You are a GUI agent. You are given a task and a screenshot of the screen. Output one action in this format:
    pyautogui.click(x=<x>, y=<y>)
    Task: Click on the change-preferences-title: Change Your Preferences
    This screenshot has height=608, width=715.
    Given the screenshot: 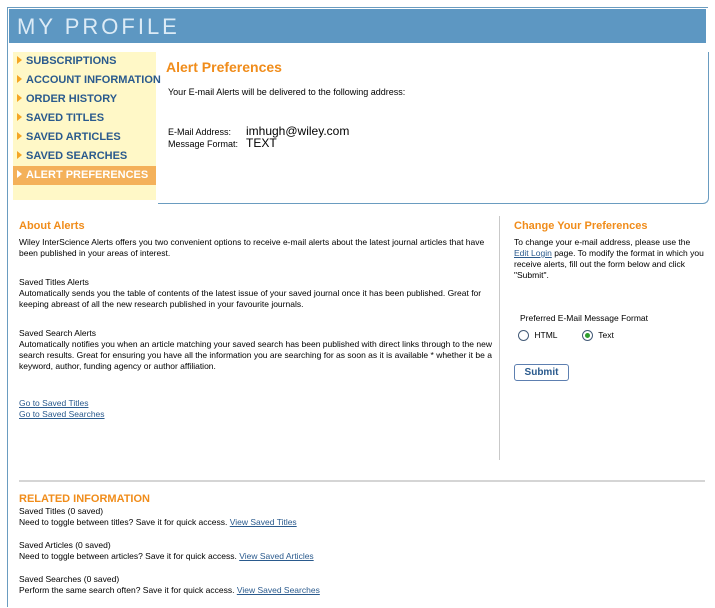 What is the action you would take?
    pyautogui.click(x=581, y=226)
    